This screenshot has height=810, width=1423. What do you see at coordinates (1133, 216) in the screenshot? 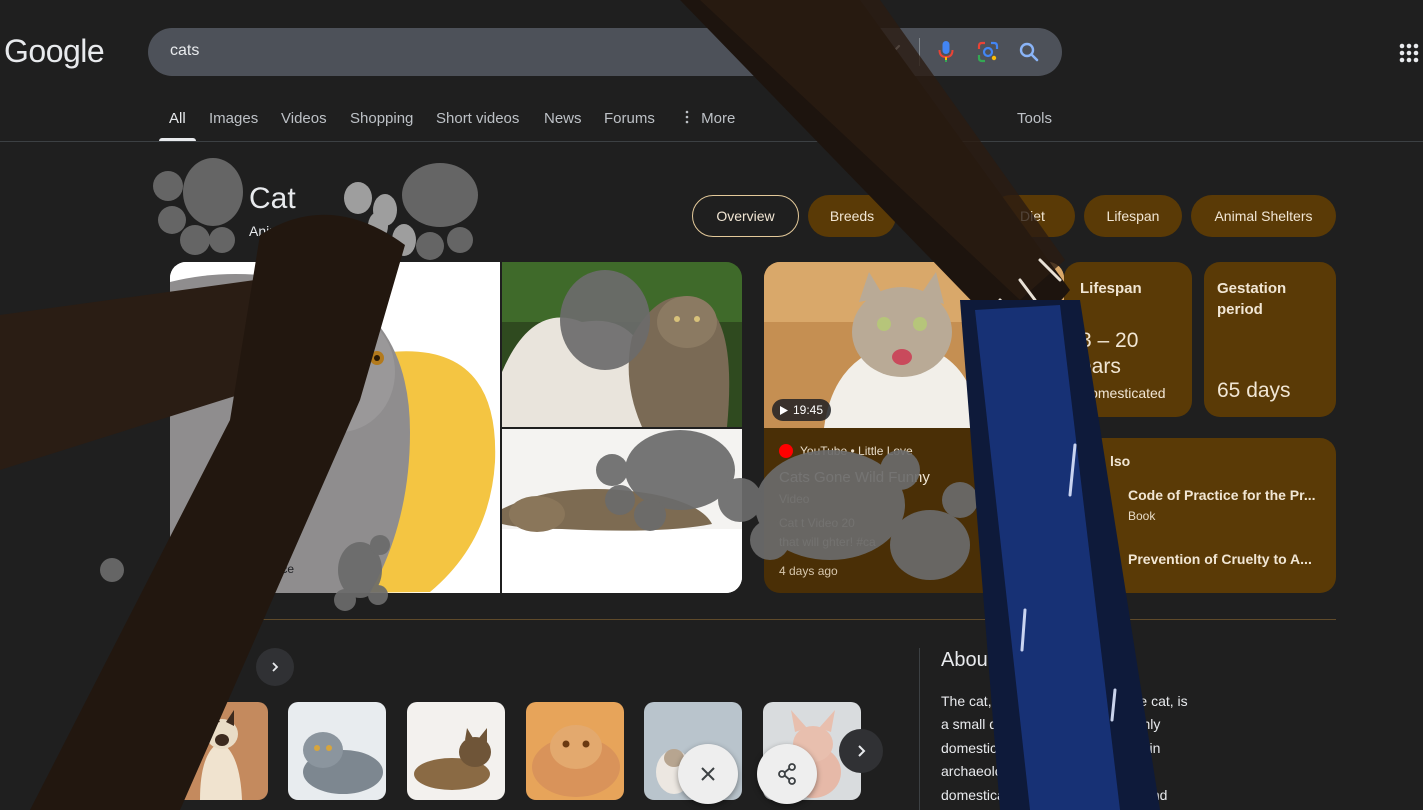
I see `chip-lifespan: Lifespan` at bounding box center [1133, 216].